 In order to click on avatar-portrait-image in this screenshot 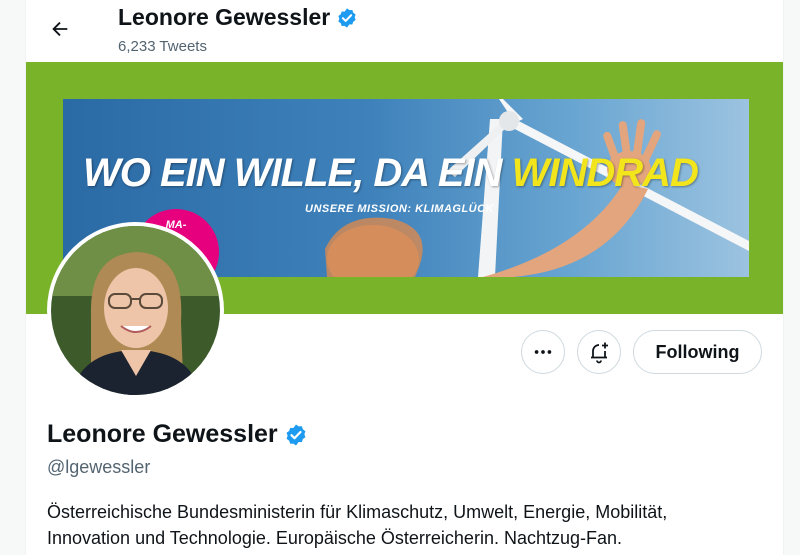, I will do `click(135, 310)`.